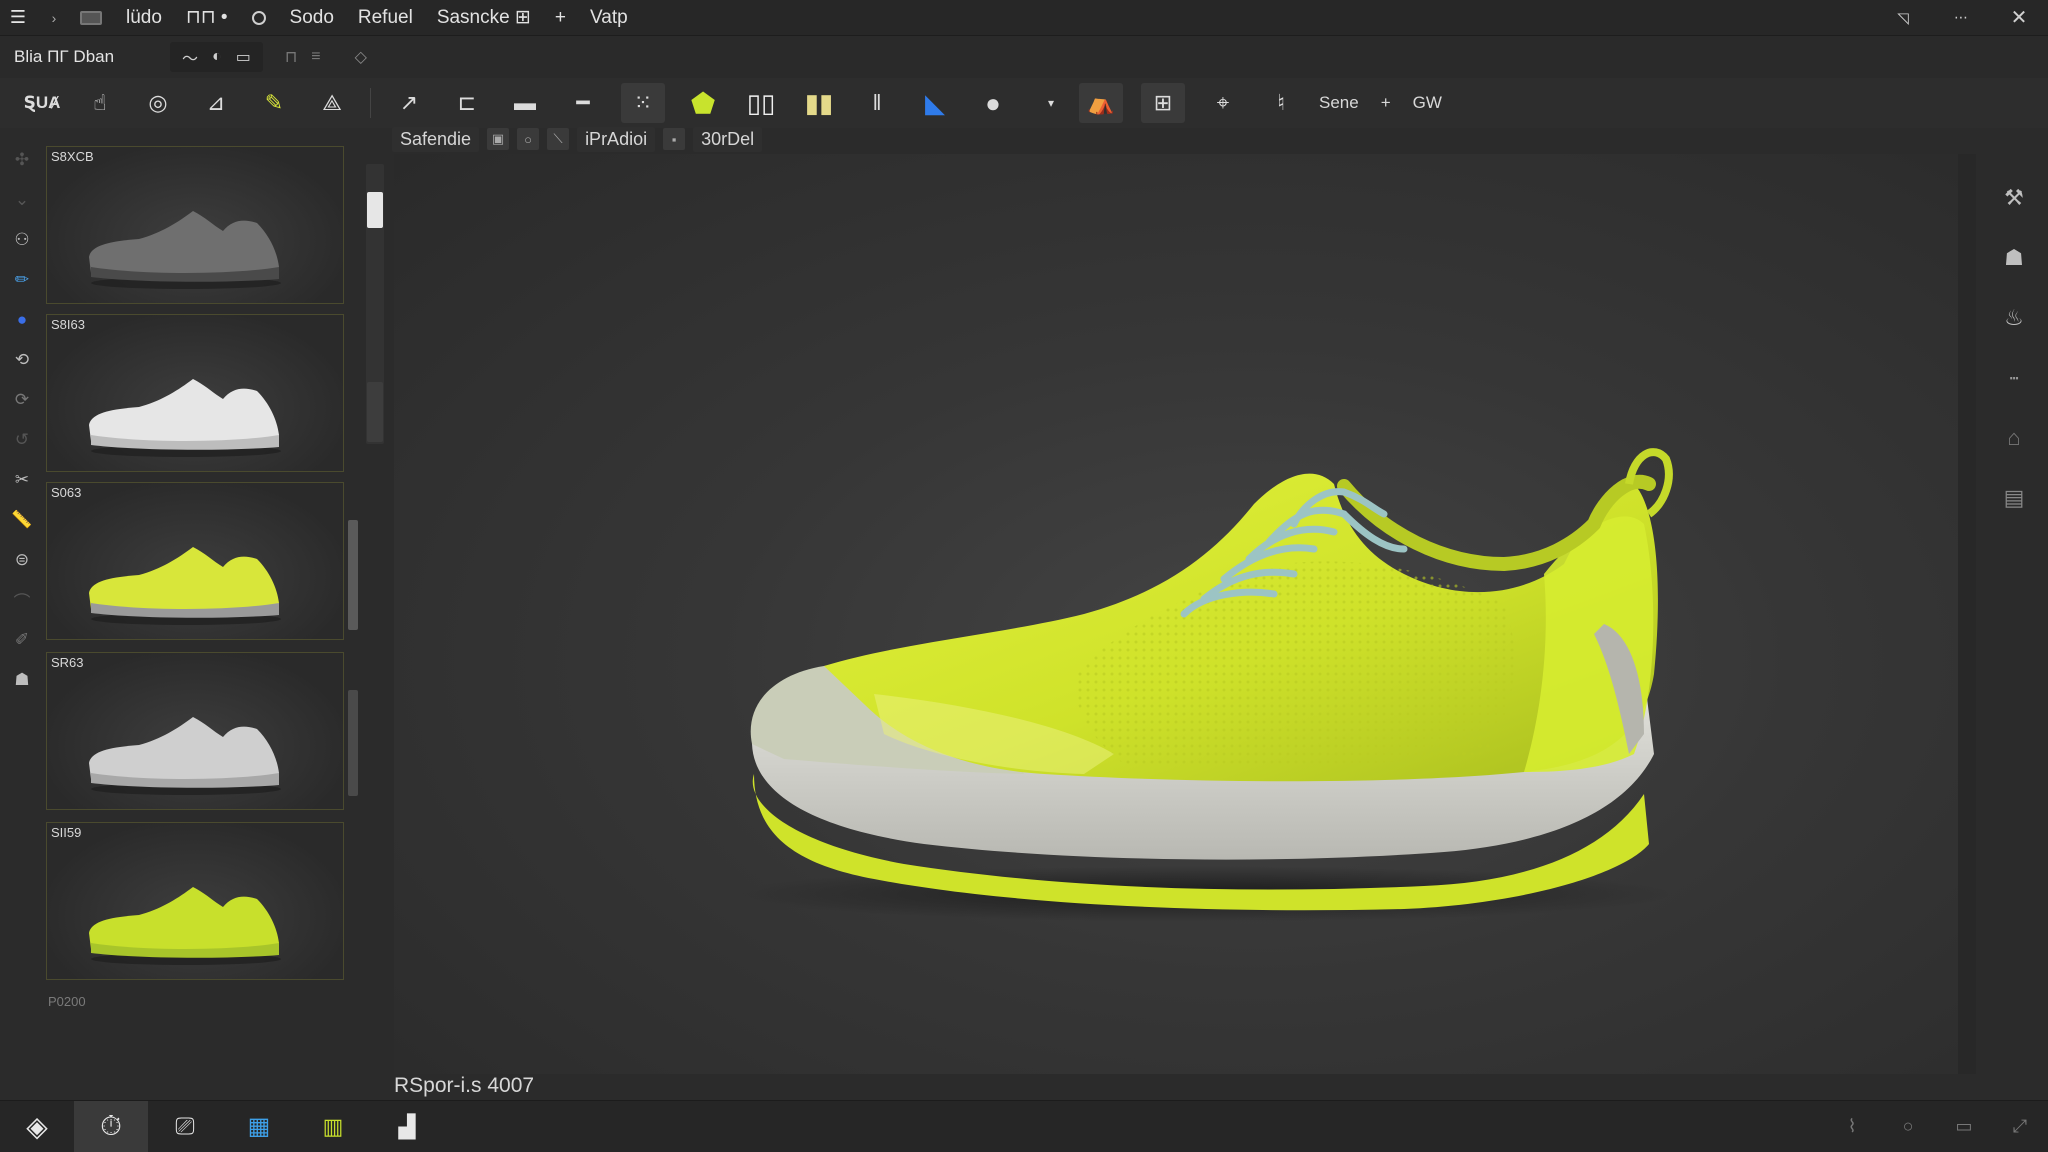  I want to click on gallery-scrollbar-mini, so click(375, 412).